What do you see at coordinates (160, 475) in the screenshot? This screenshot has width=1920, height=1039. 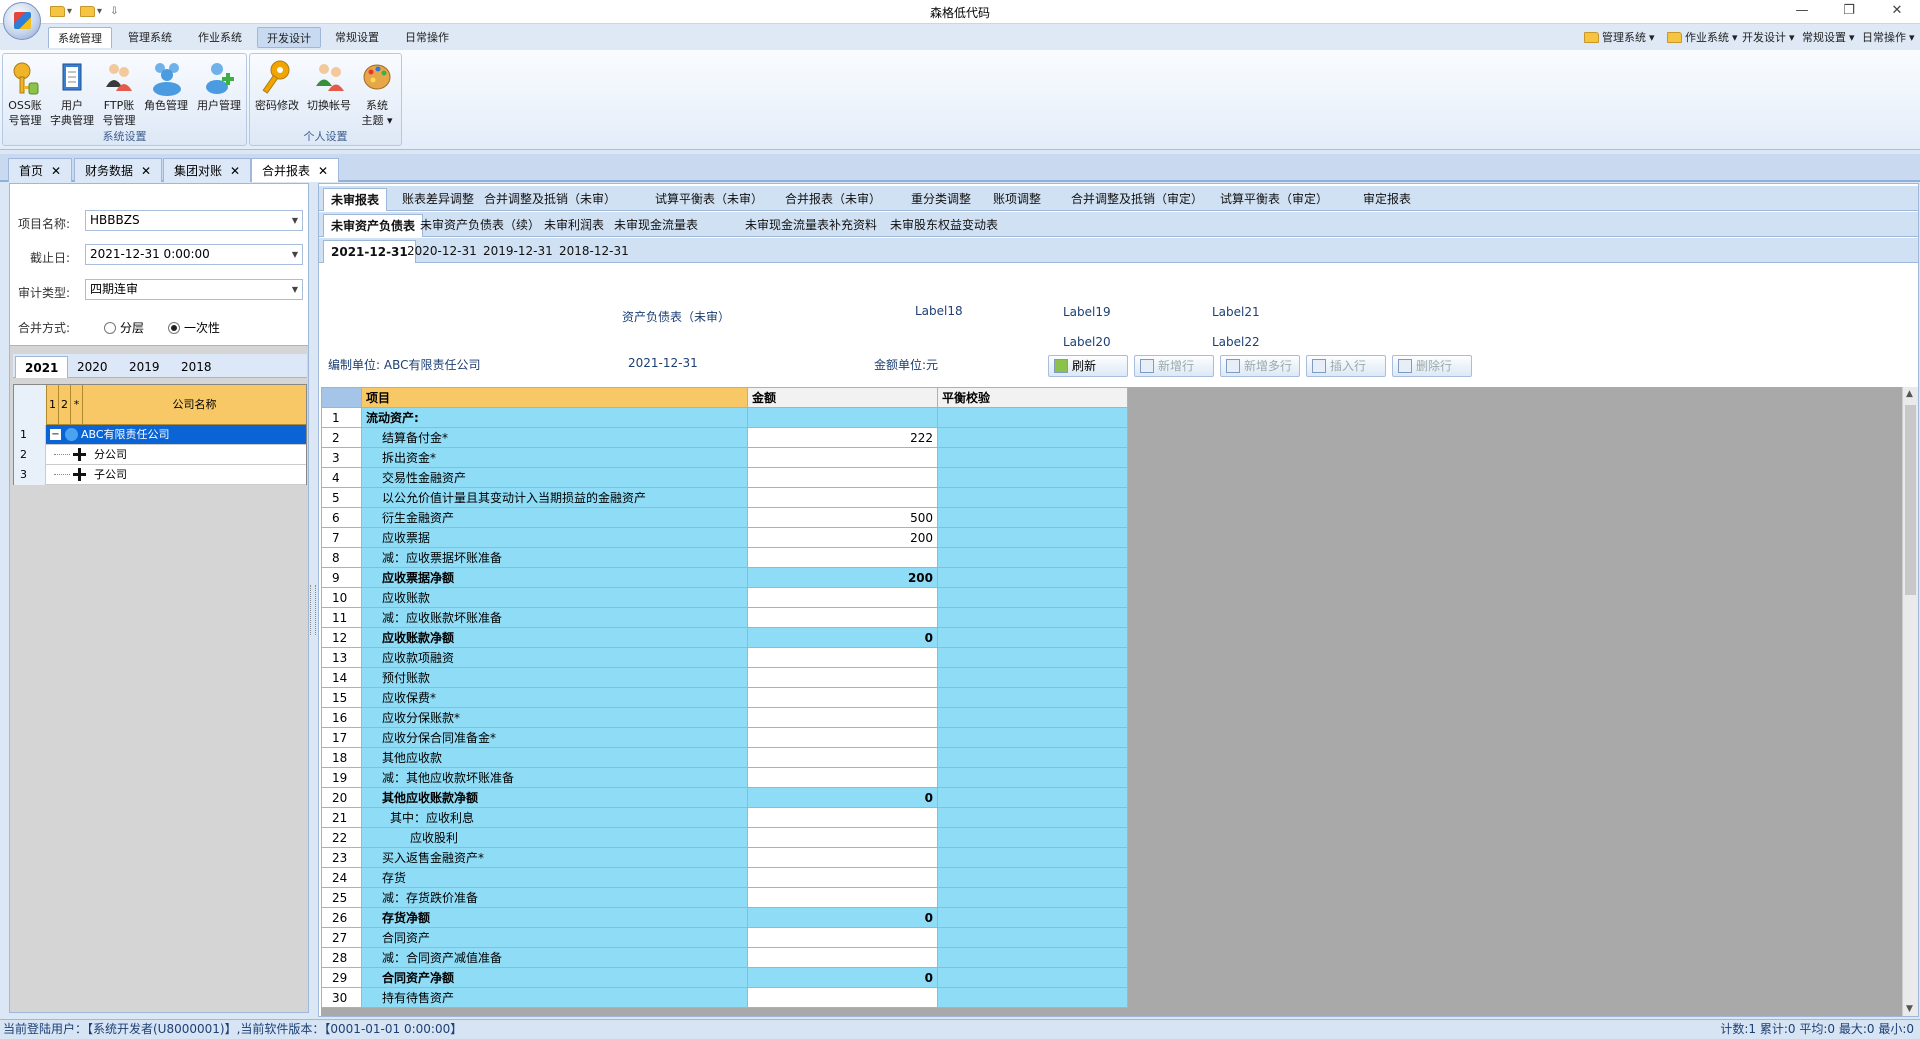 I see `tree-row: 3 子公司` at bounding box center [160, 475].